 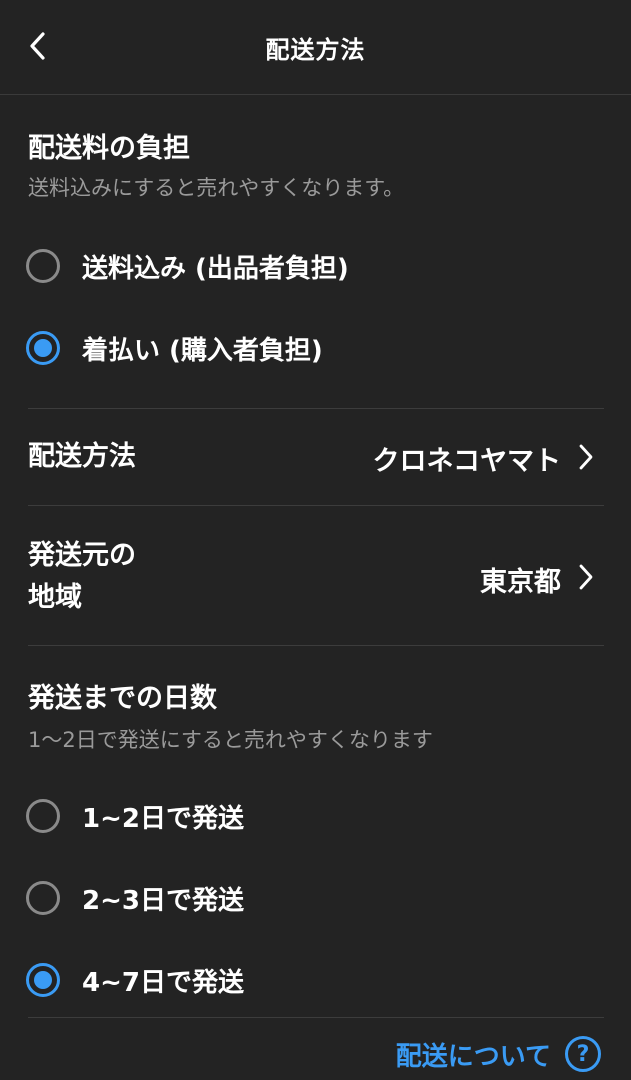 I want to click on radio-label: 1~2日で発送, so click(x=163, y=818).